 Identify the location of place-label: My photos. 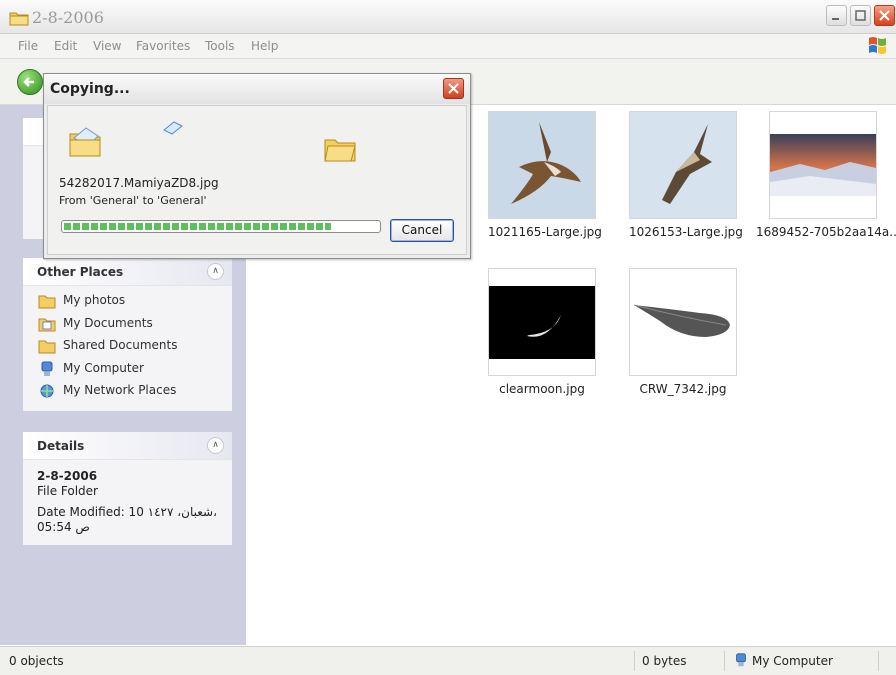
(94, 300).